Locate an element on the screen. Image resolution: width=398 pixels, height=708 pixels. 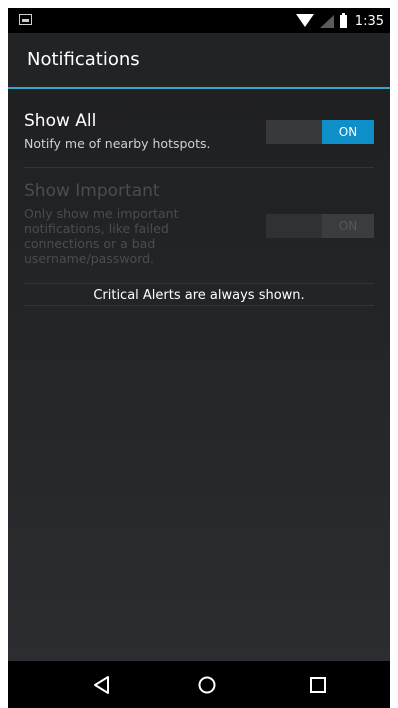
battery-icon is located at coordinates (343, 20).